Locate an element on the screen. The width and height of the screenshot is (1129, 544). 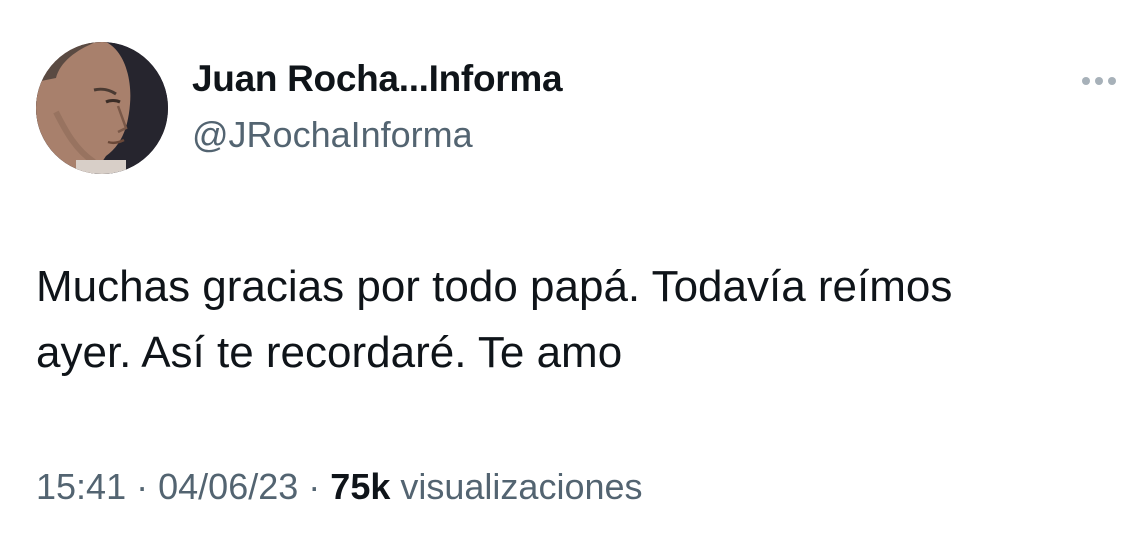
views-label: visualizaciones is located at coordinates (521, 486).